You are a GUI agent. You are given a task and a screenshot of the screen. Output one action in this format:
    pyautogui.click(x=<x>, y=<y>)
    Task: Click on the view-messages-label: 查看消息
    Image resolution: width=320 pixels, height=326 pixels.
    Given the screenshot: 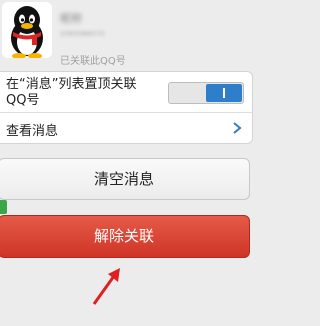 What is the action you would take?
    pyautogui.click(x=32, y=131)
    